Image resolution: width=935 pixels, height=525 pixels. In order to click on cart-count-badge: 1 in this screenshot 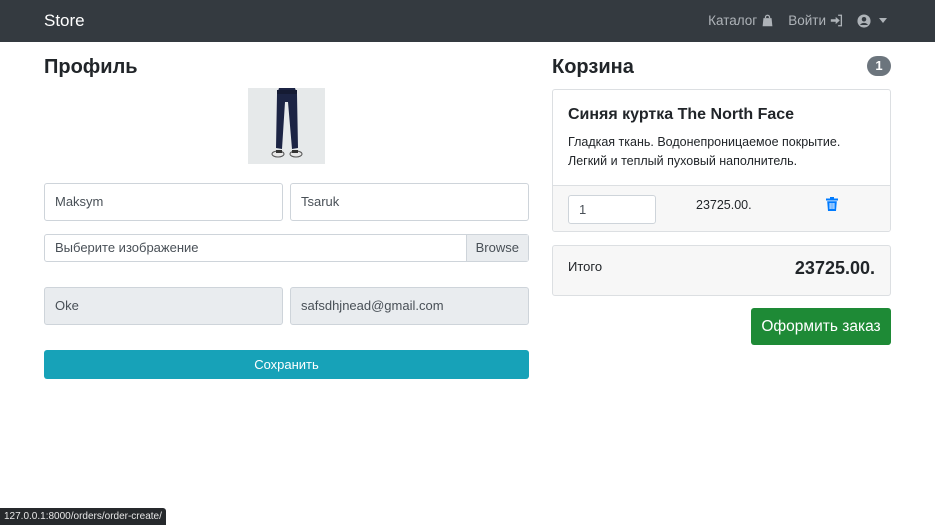, I will do `click(879, 66)`.